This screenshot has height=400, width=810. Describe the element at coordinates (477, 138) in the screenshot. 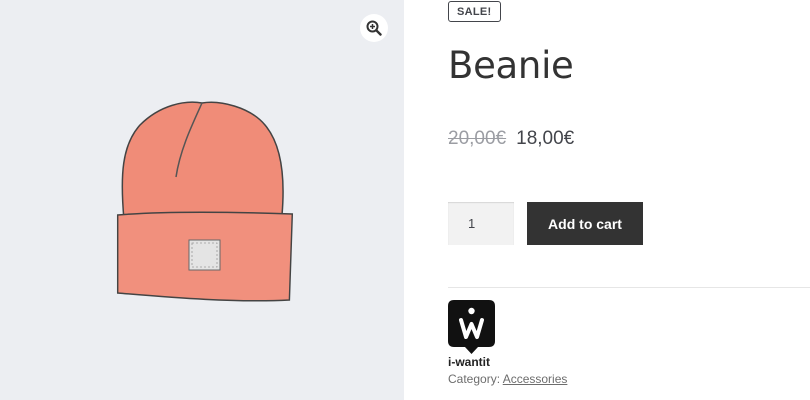

I see `regular-price: 20,00€` at that location.